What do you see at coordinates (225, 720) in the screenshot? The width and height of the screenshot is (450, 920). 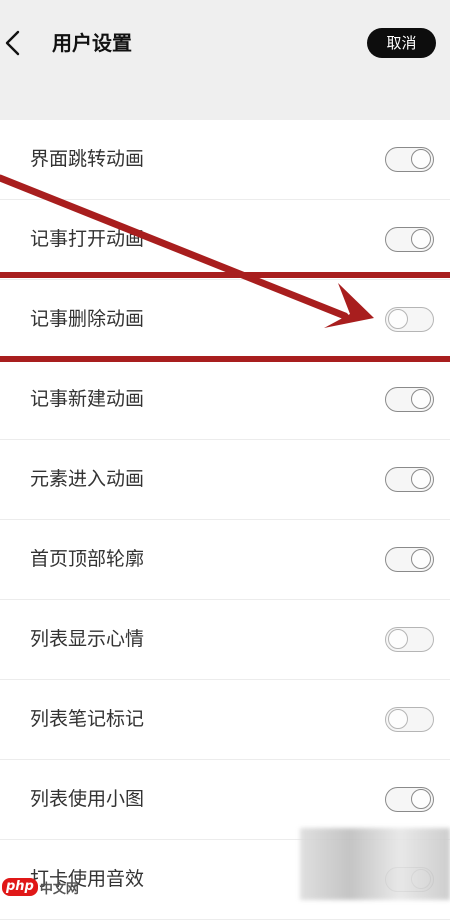 I see `settings-row: 列表笔记标记` at bounding box center [225, 720].